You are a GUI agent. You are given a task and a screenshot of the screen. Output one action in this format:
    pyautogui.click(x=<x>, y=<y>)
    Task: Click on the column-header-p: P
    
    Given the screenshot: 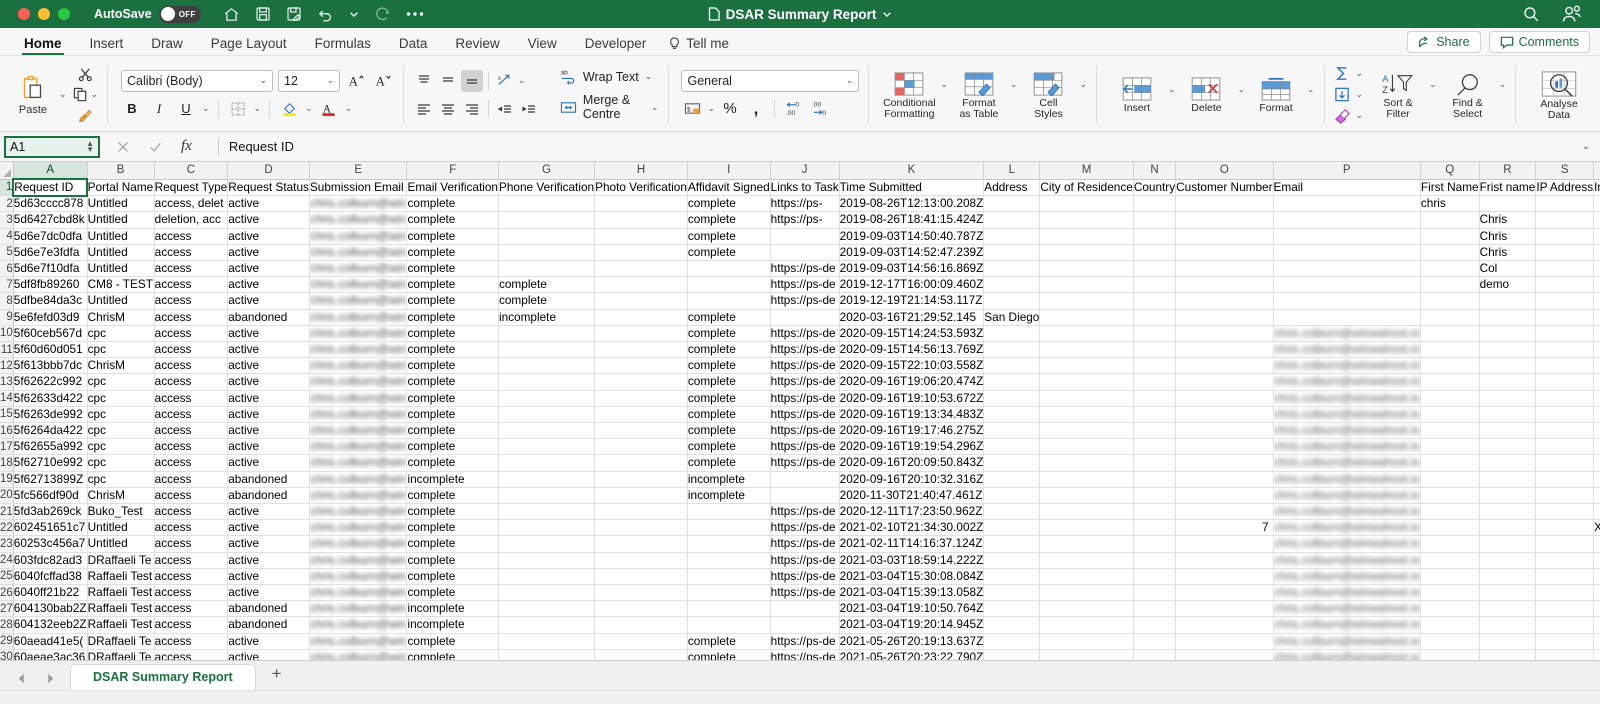 What is the action you would take?
    pyautogui.click(x=1347, y=171)
    